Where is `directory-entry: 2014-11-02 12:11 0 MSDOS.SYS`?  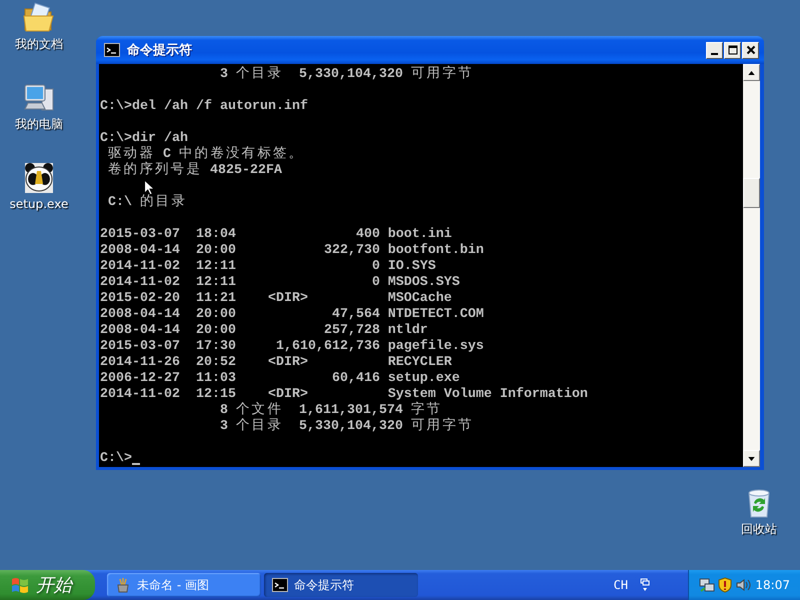 directory-entry: 2014-11-02 12:11 0 MSDOS.SYS is located at coordinates (280, 283).